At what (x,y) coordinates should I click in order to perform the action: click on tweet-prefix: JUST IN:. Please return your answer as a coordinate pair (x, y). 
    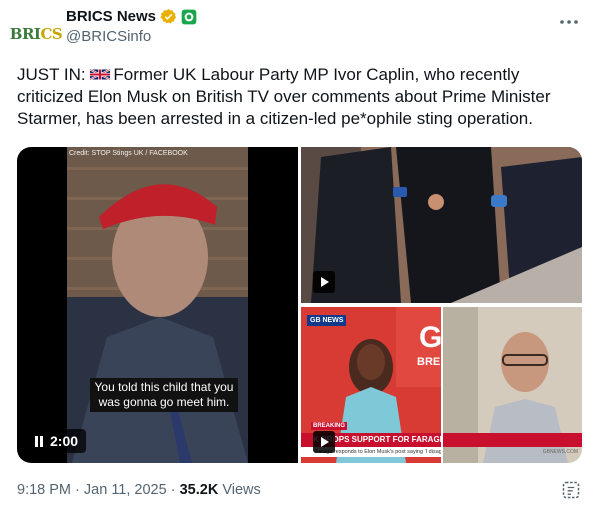
    Looking at the image, I should click on (51, 74).